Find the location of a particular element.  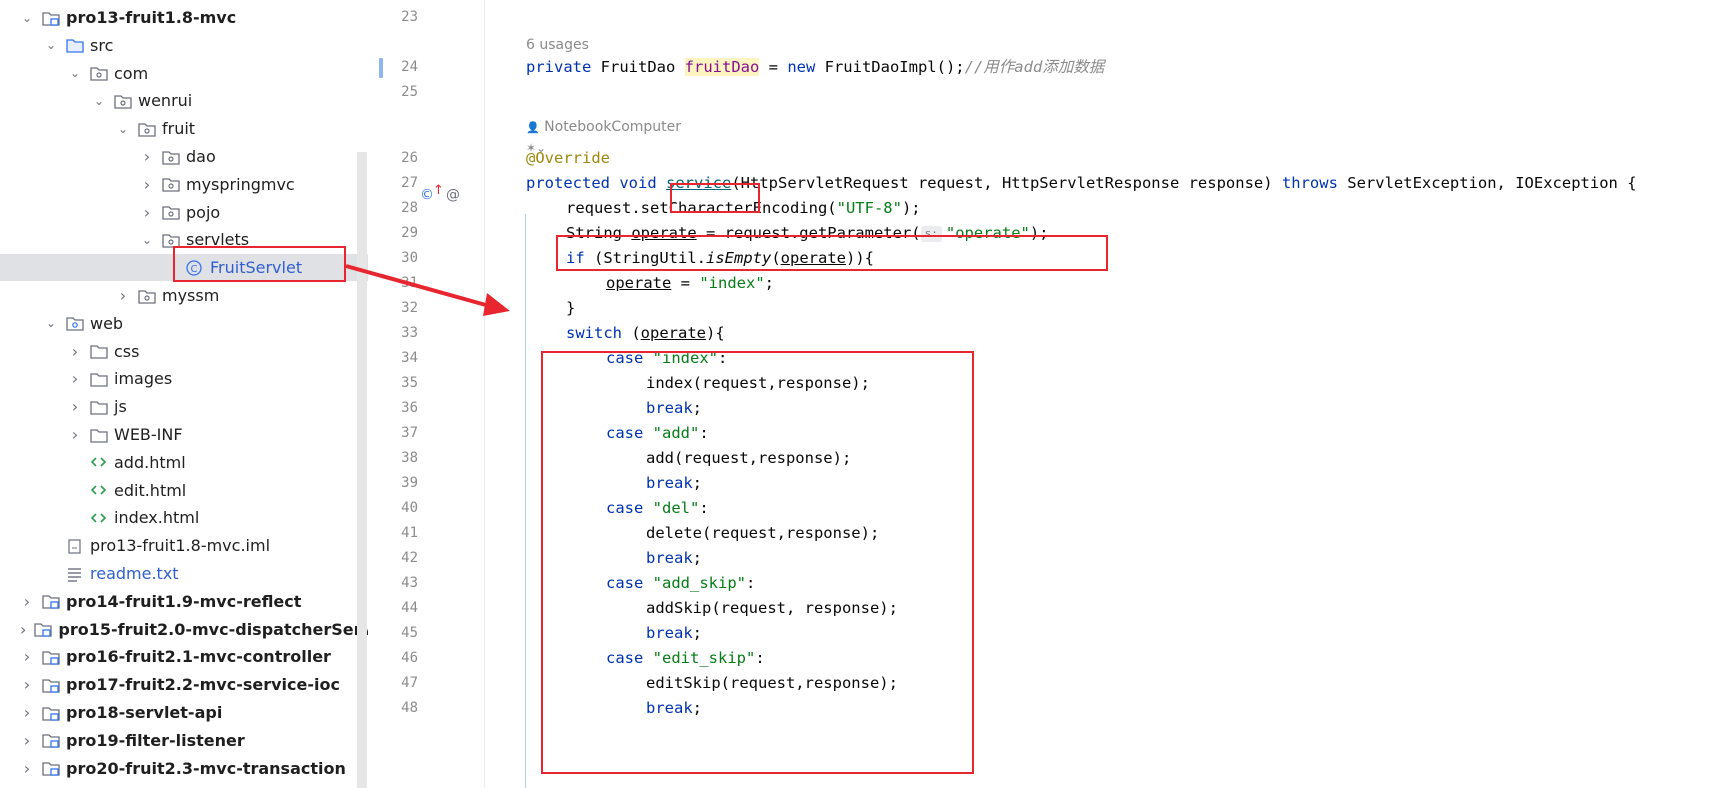

annotation-arrow is located at coordinates (427, 290).